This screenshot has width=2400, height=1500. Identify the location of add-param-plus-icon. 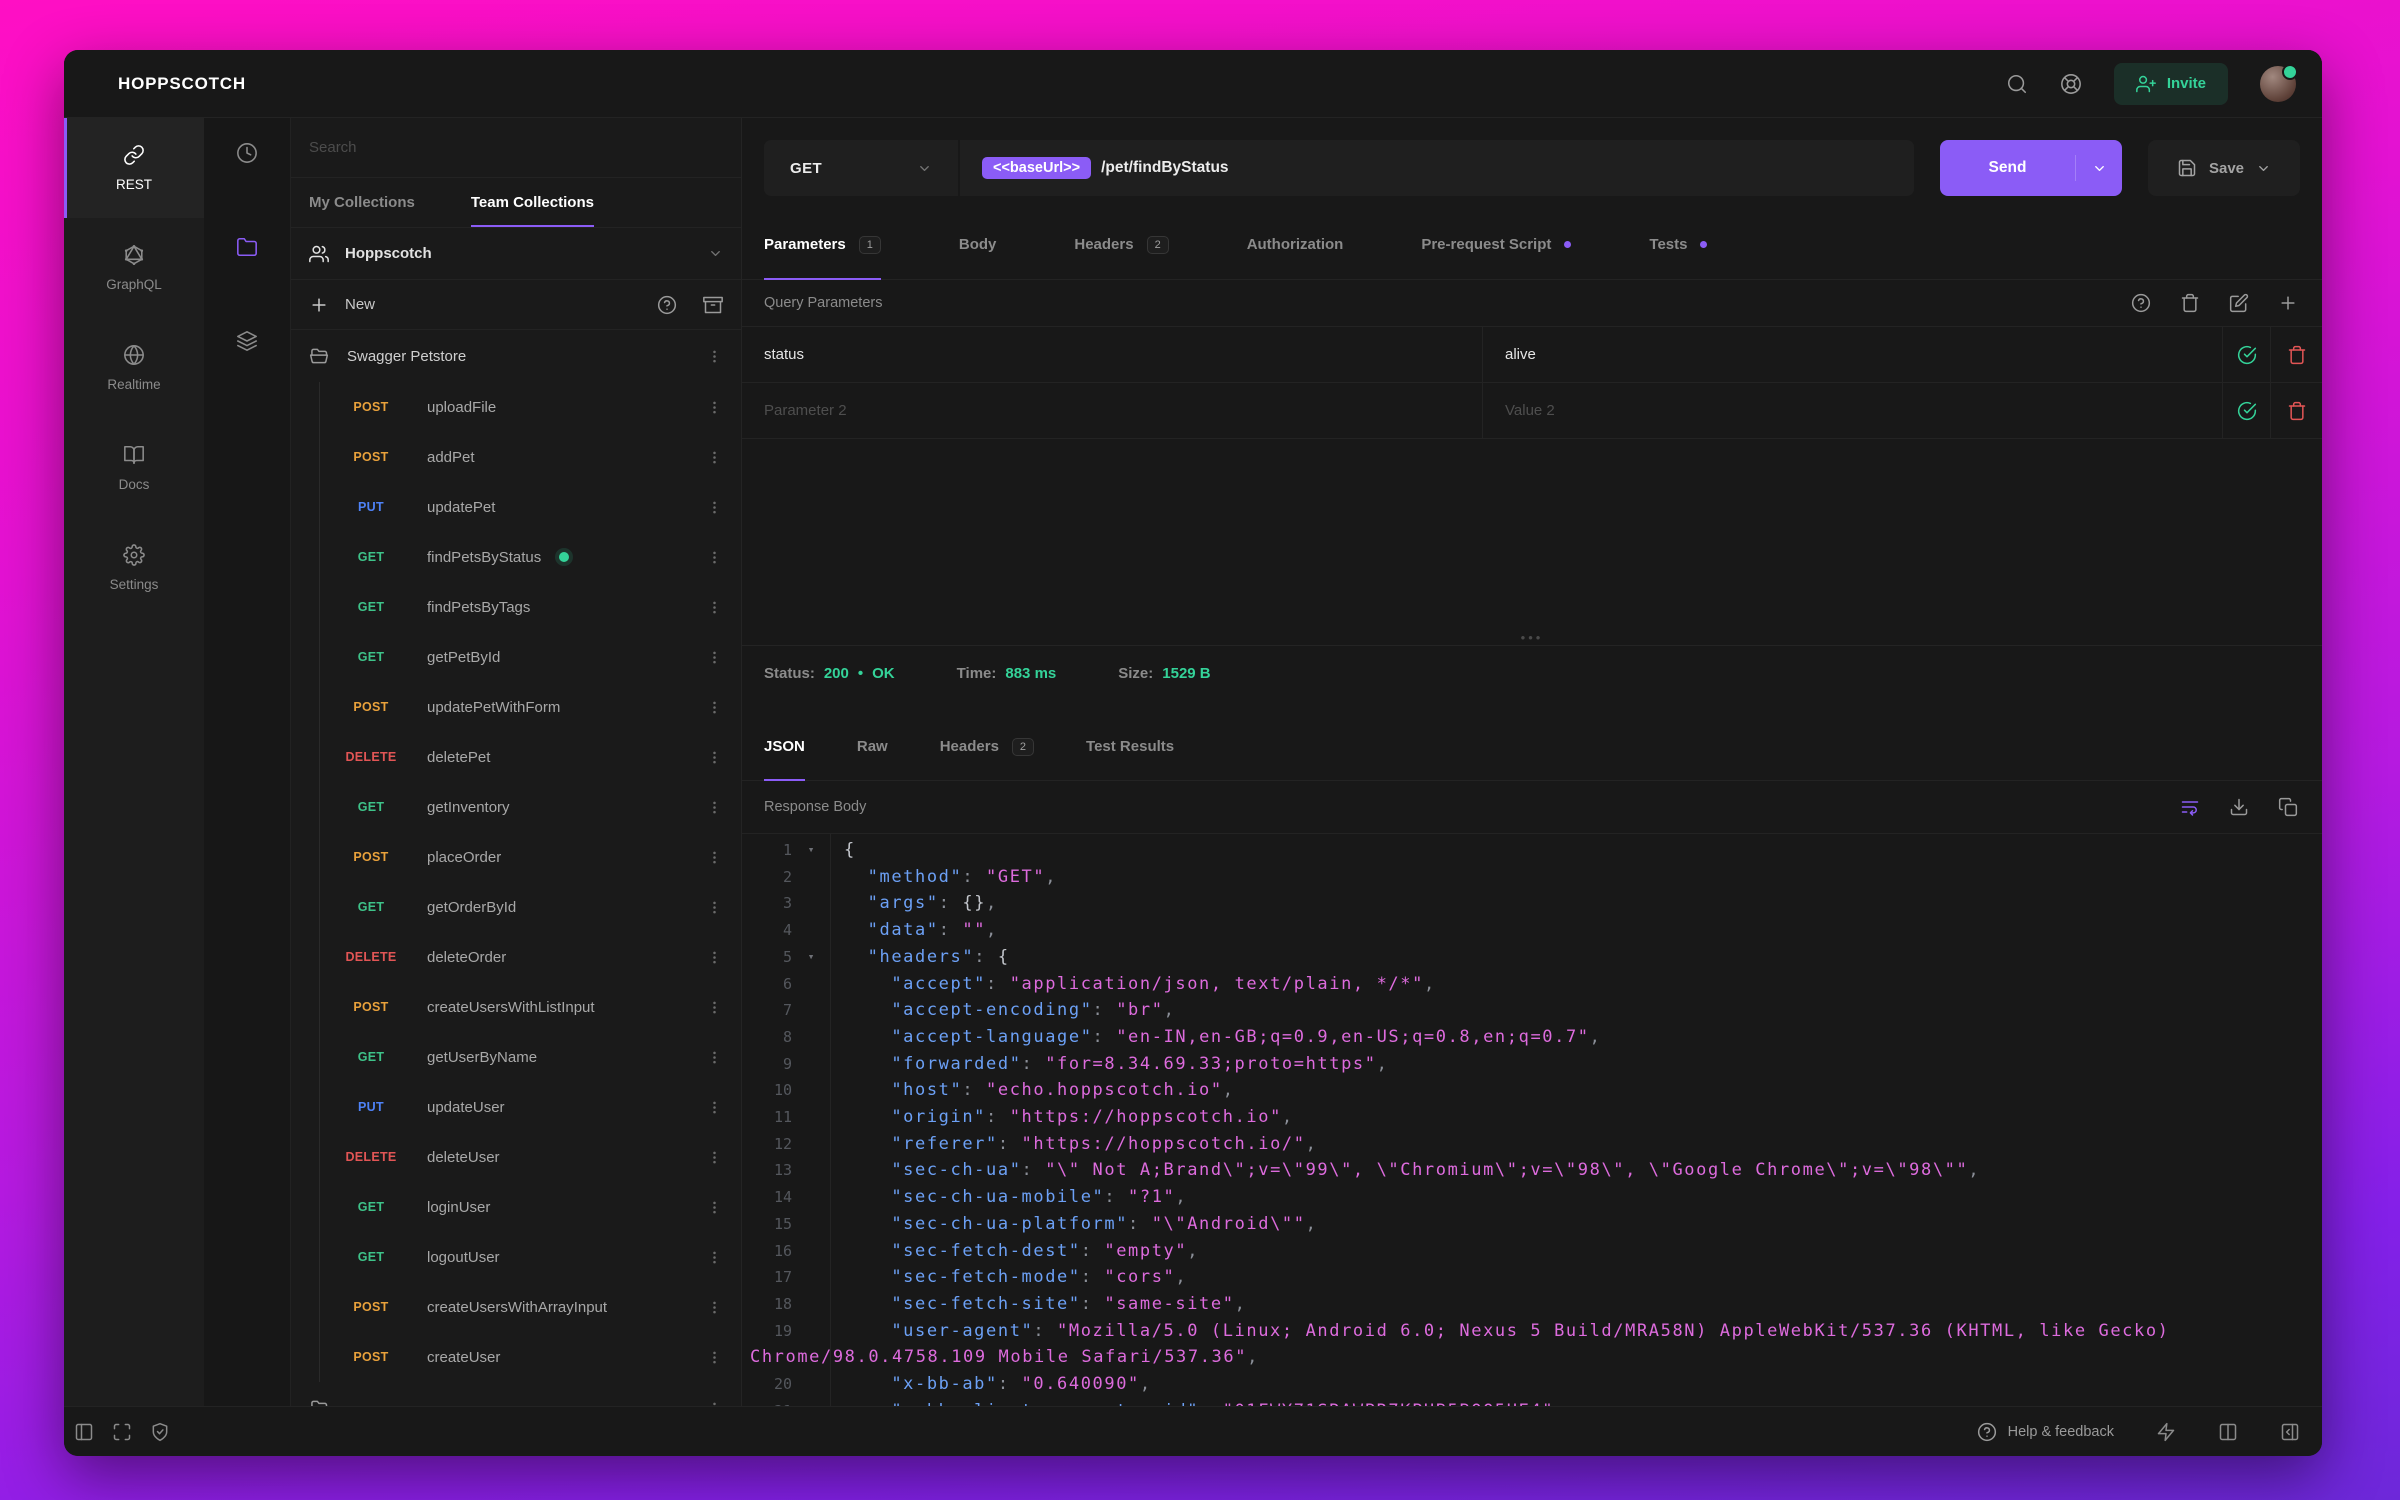
(2288, 303).